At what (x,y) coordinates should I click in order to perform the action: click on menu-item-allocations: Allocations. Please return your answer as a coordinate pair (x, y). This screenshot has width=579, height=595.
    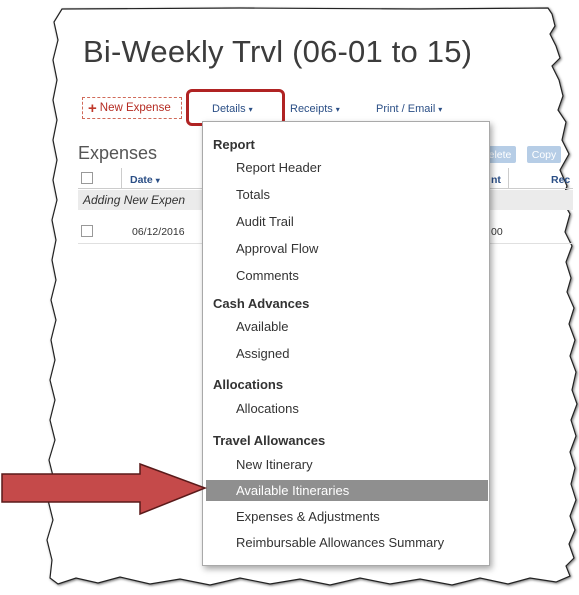
    Looking at the image, I should click on (267, 408).